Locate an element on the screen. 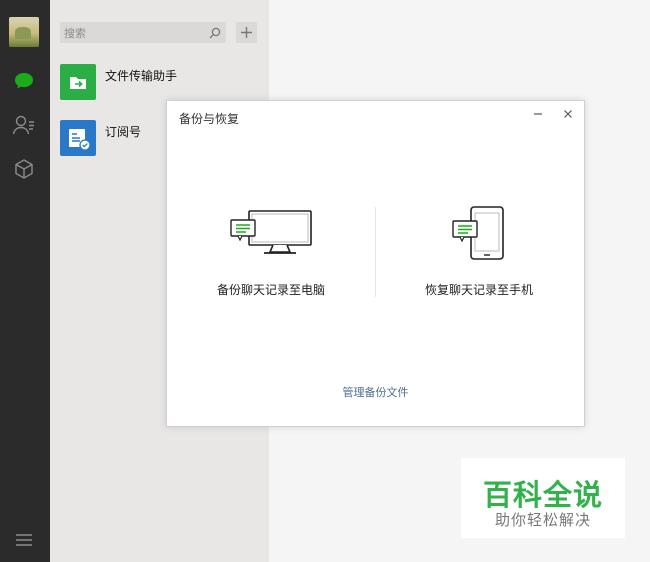  watermark: 百科全说 助你轻松解决 is located at coordinates (543, 498).